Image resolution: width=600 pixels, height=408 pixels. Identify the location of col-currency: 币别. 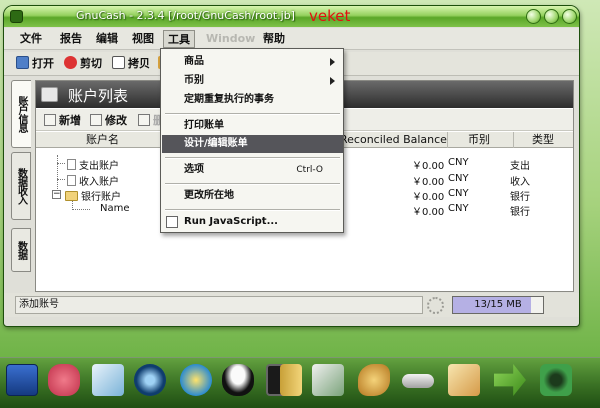
(481, 140).